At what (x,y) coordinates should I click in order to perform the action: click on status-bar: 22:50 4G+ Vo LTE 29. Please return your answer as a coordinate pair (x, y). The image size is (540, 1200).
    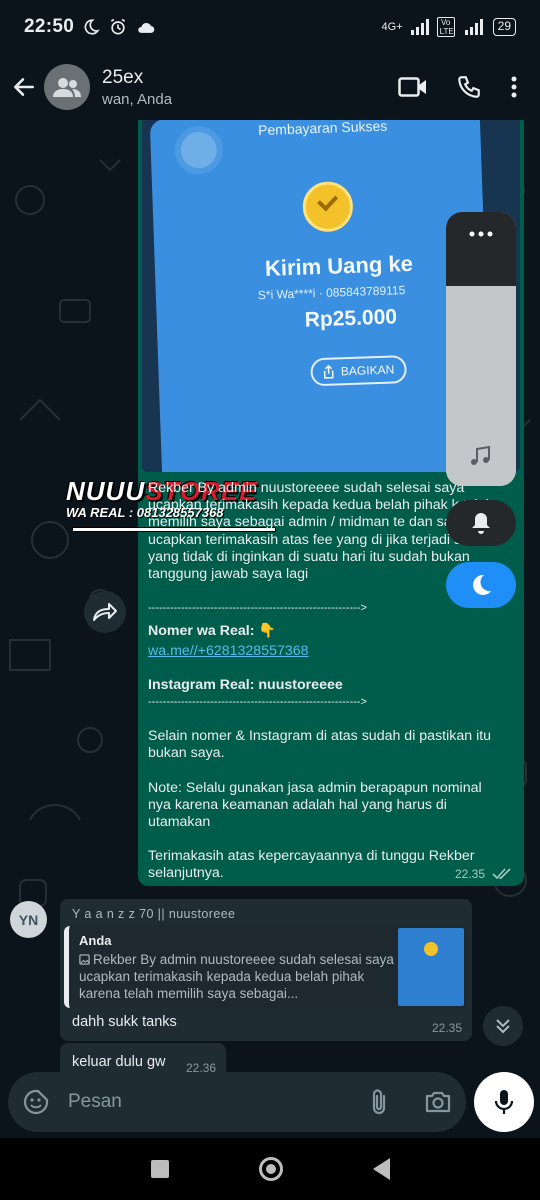
    Looking at the image, I should click on (270, 27).